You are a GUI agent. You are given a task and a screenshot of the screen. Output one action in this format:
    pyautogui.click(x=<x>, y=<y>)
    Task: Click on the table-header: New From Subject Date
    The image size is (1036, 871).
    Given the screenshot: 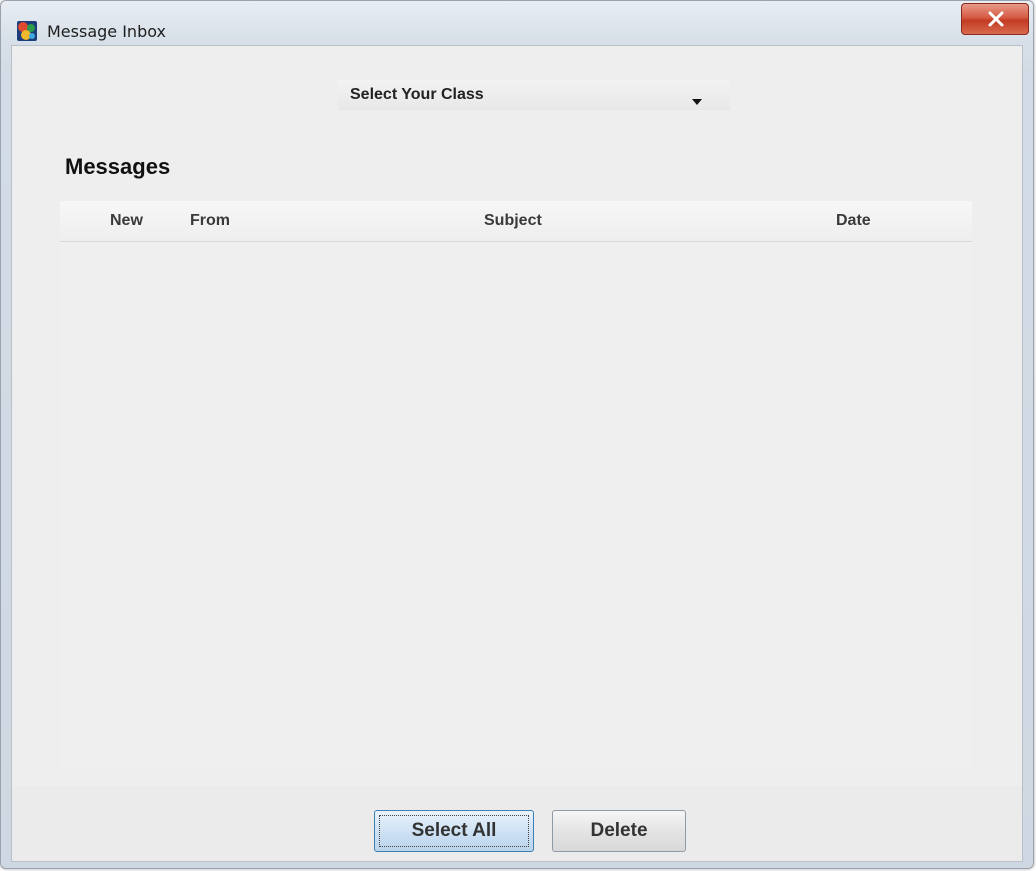 What is the action you would take?
    pyautogui.click(x=516, y=221)
    